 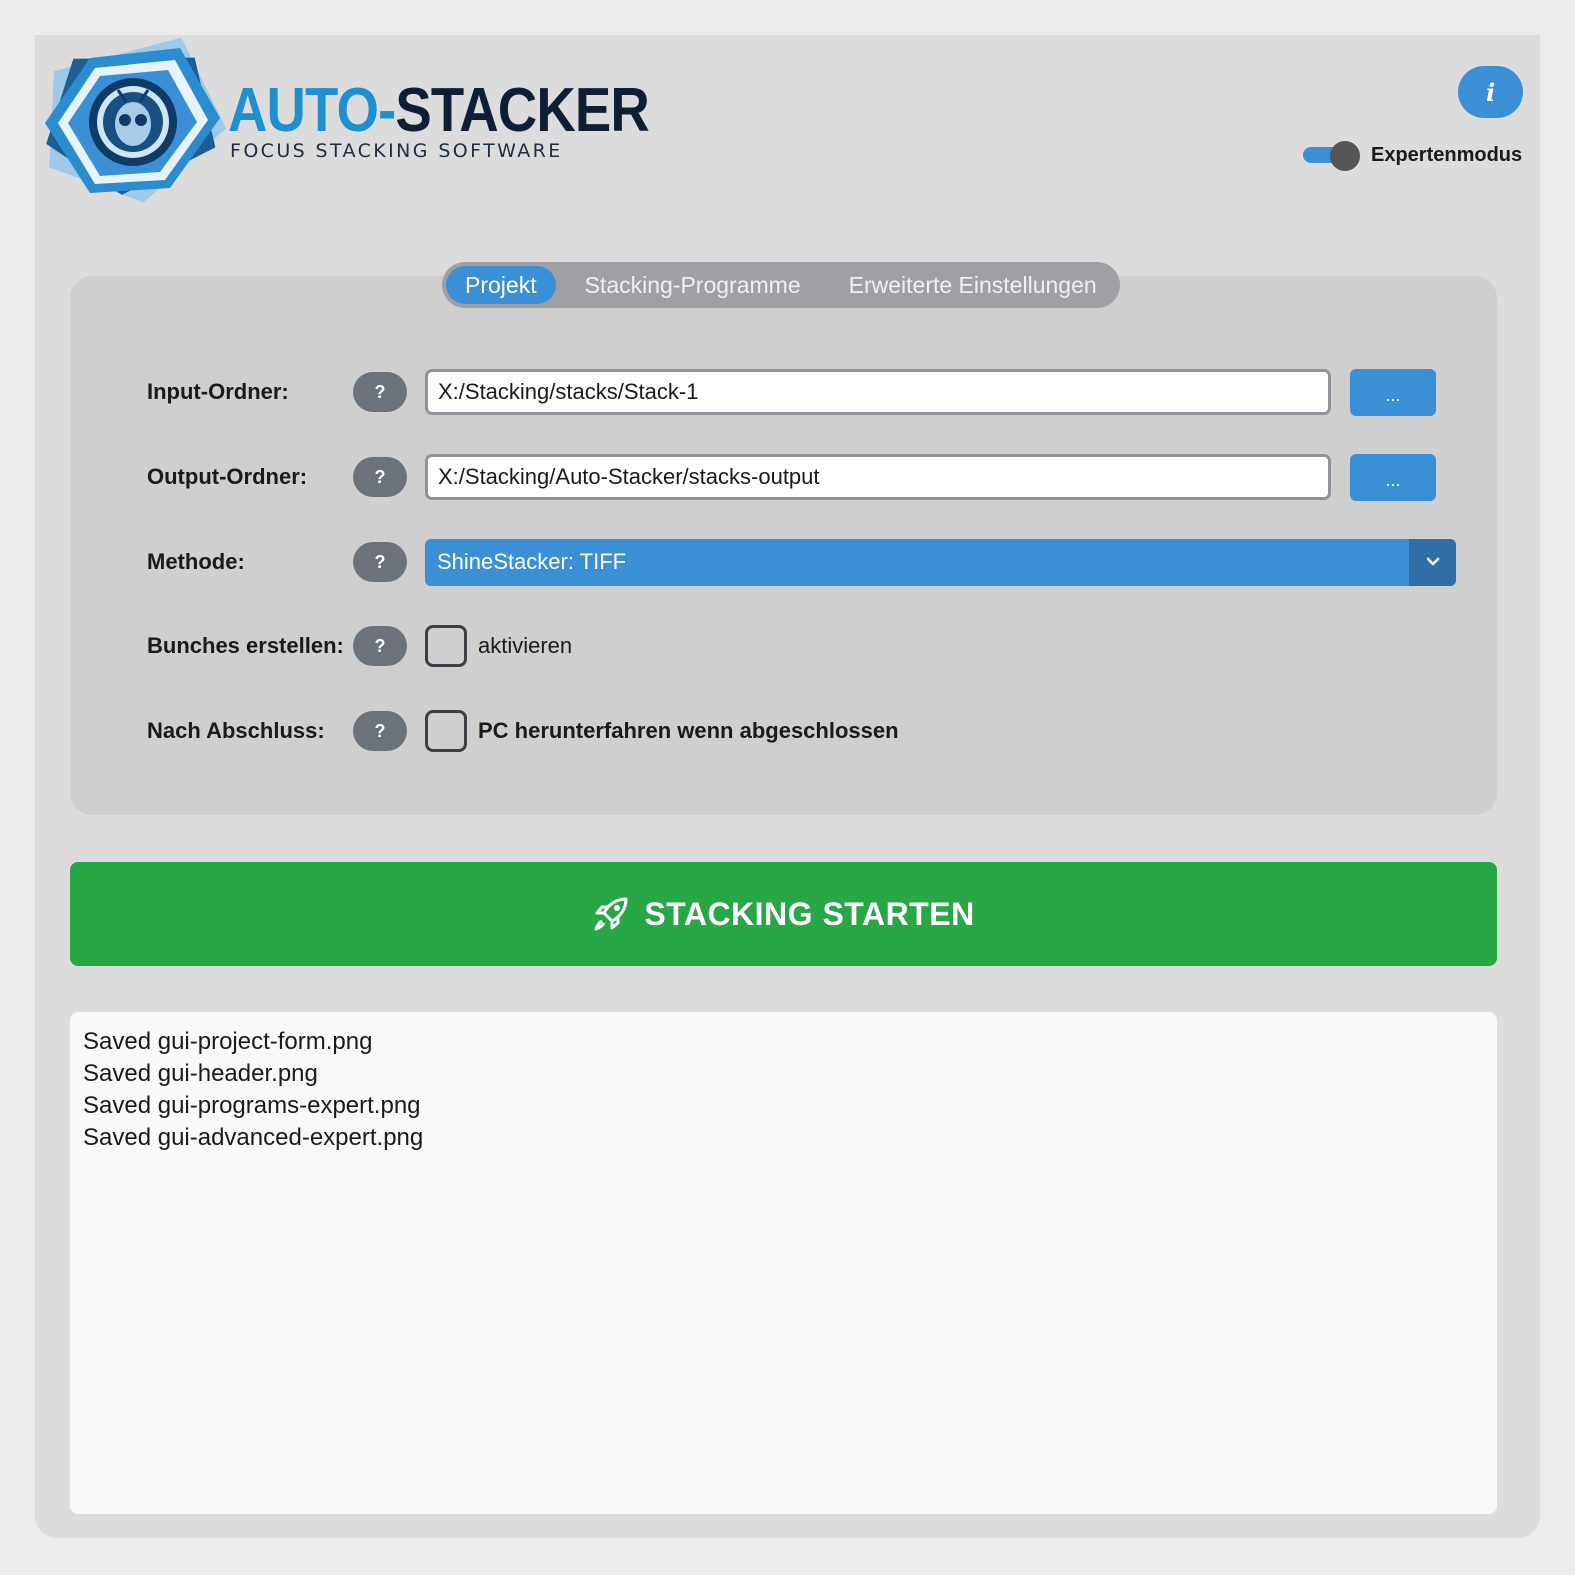 What do you see at coordinates (525, 646) in the screenshot?
I see `bunches-checkbox-label: aktivieren` at bounding box center [525, 646].